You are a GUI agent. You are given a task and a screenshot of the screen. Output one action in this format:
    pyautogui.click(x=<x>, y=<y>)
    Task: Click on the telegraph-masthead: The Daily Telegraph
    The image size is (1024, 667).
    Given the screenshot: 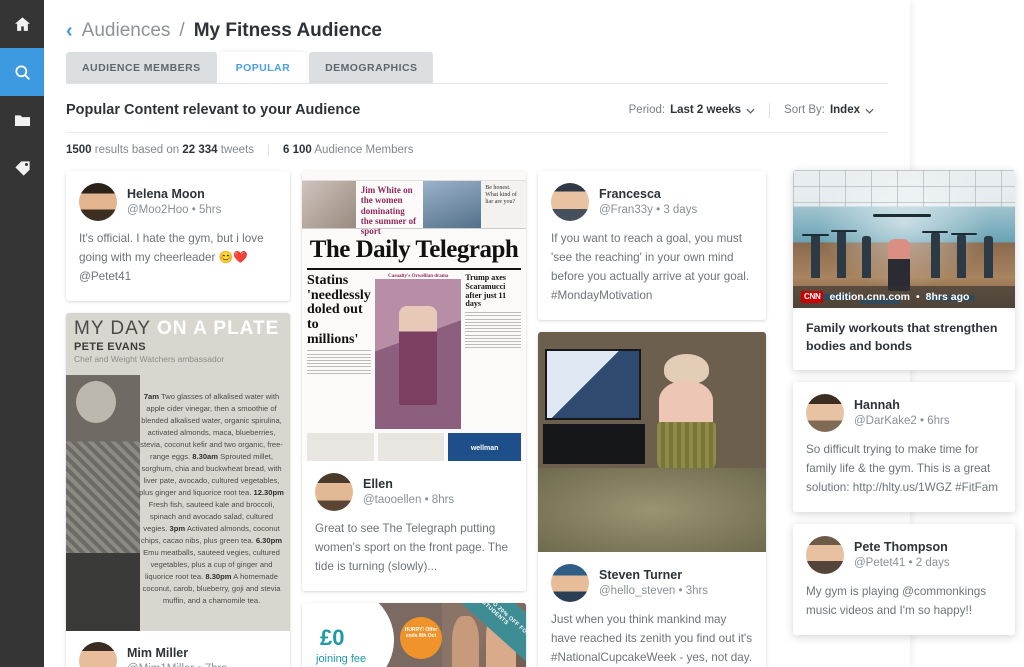 What is the action you would take?
    pyautogui.click(x=414, y=249)
    